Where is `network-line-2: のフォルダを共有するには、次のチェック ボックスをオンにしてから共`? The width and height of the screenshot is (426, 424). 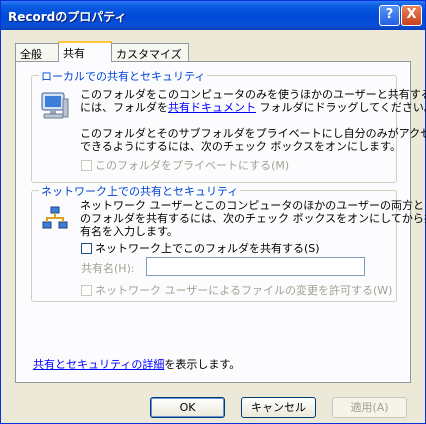
network-line-2: のフォルダを共有するには、次のチェック ボックスをオンにしてから共 is located at coordinates (253, 218).